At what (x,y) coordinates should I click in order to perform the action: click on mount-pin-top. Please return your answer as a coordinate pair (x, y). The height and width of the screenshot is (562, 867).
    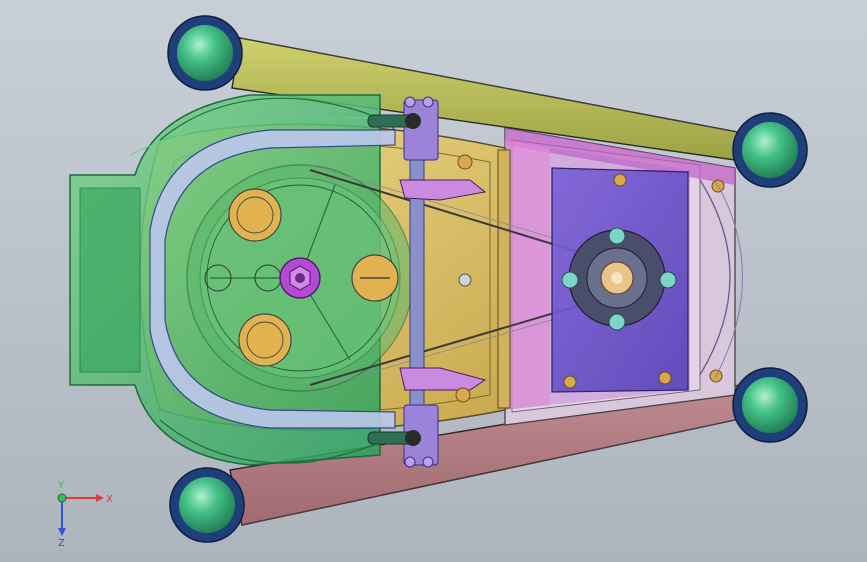
    Looking at the image, I should click on (394, 121).